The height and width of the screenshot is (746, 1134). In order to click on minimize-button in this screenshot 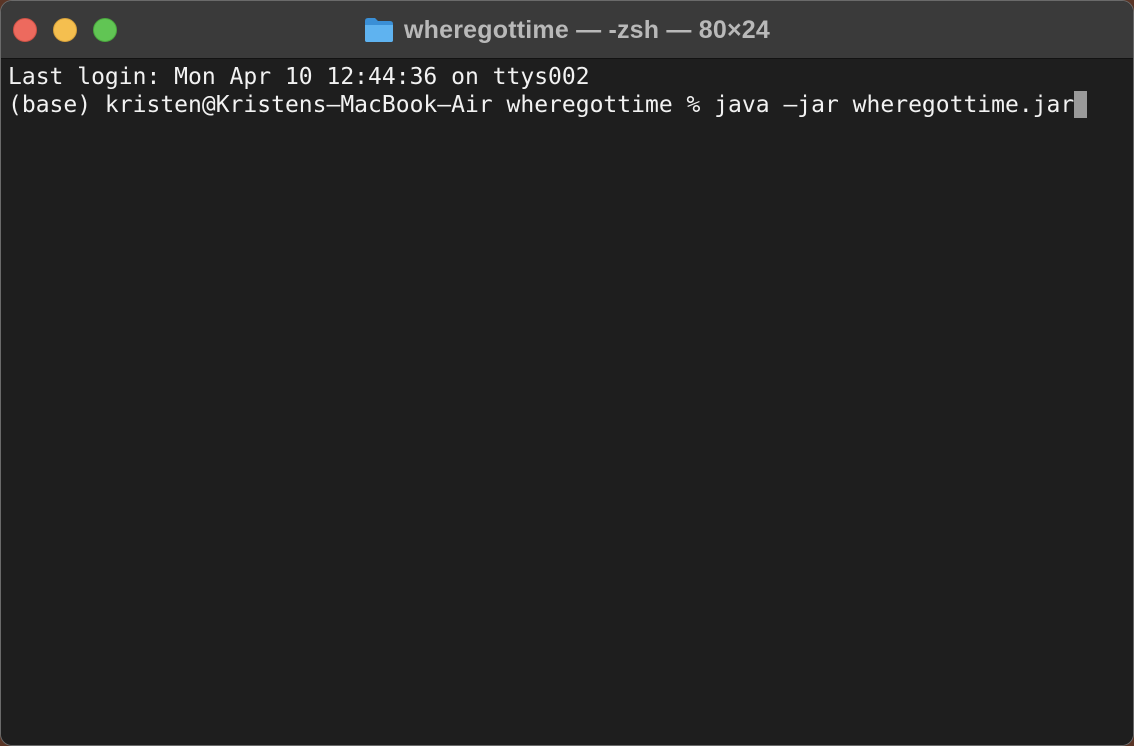, I will do `click(65, 30)`.